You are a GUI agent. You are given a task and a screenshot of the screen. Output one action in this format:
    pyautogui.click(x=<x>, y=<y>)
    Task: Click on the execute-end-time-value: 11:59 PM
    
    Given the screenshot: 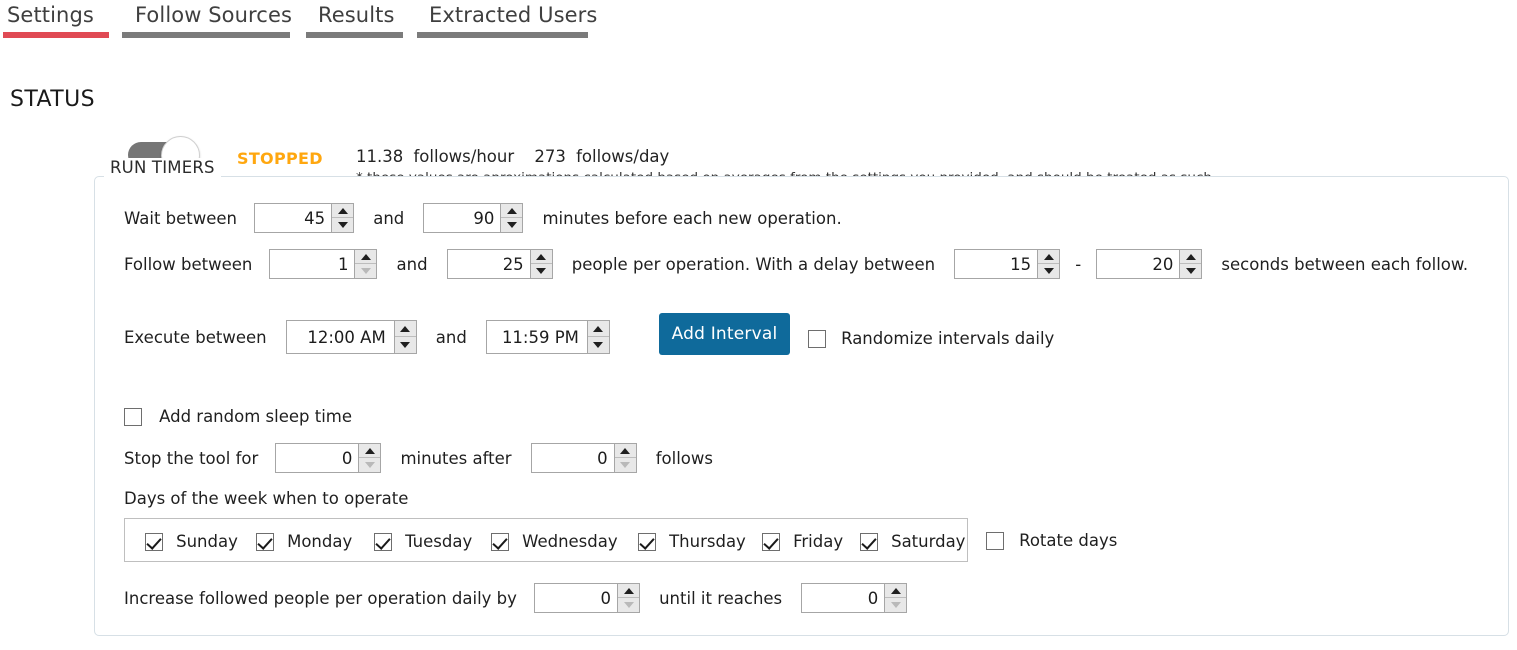 What is the action you would take?
    pyautogui.click(x=540, y=337)
    